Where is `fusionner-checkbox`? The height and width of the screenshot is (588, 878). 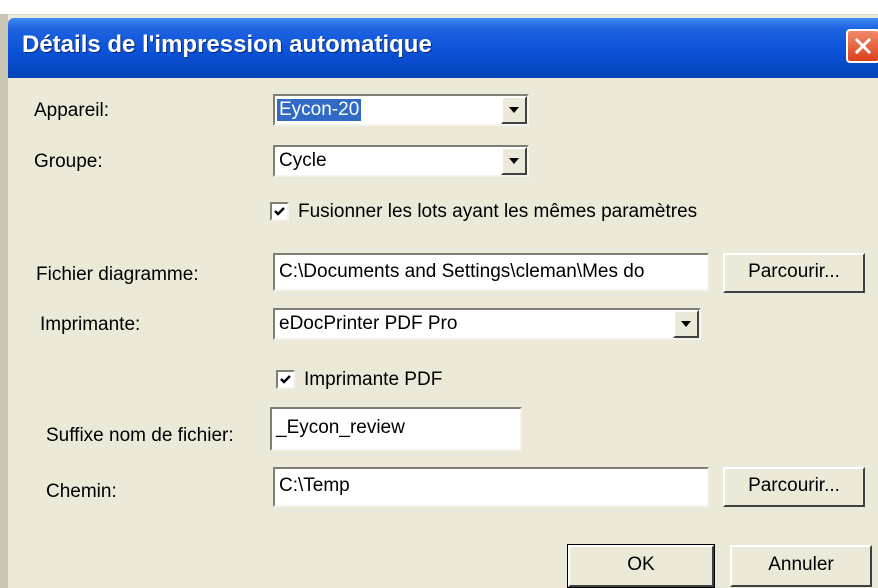 fusionner-checkbox is located at coordinates (279, 211).